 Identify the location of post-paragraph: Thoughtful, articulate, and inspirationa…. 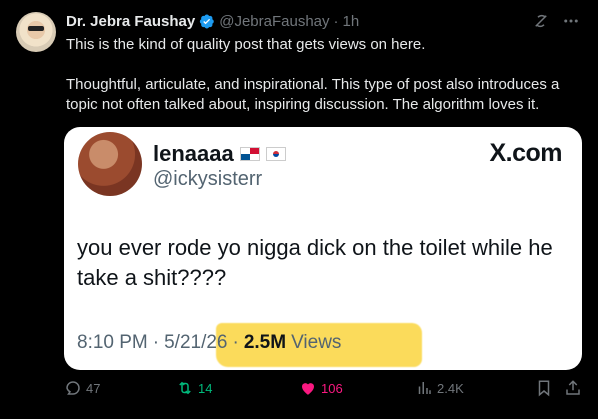
(313, 94).